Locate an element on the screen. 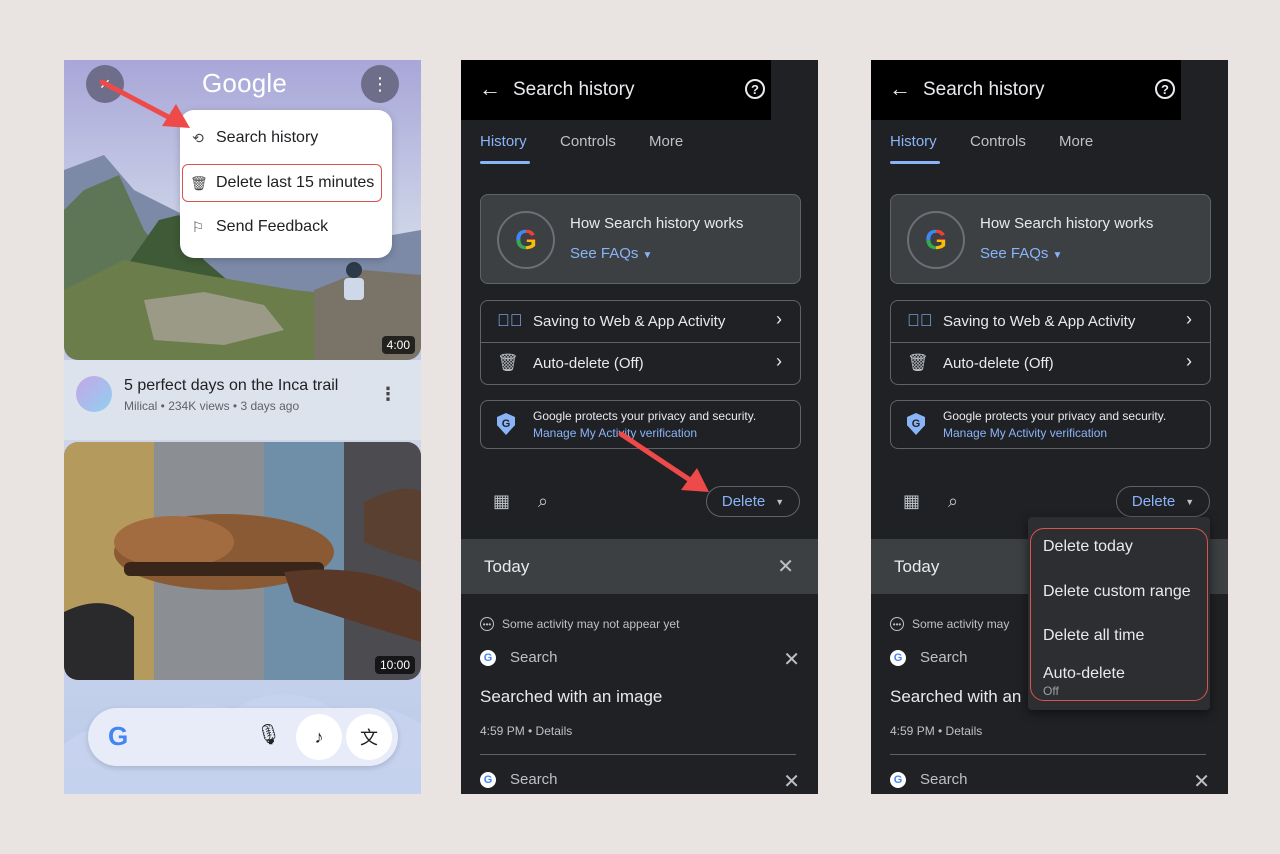  menu-item-search-history: ⟲ Search history is located at coordinates (254, 138).